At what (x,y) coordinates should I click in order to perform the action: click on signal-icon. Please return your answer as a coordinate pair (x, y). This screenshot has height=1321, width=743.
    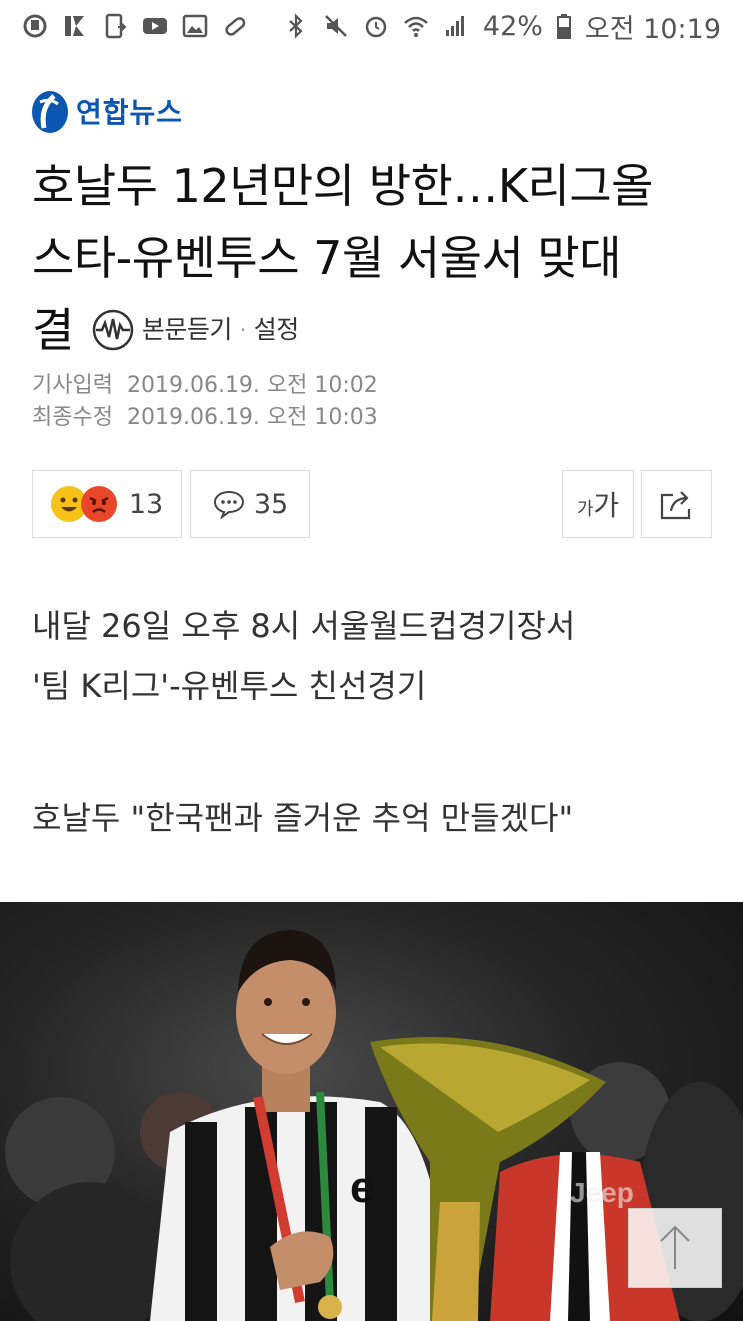
    Looking at the image, I should click on (456, 26).